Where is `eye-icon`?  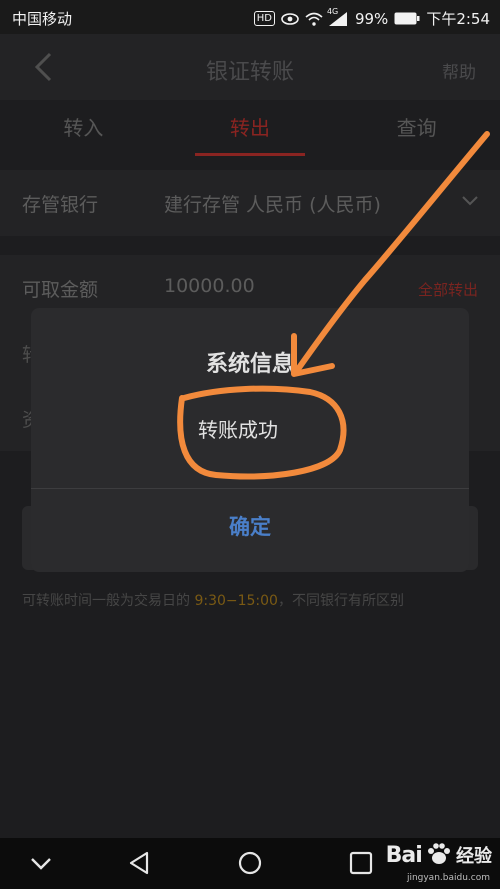
eye-icon is located at coordinates (290, 18).